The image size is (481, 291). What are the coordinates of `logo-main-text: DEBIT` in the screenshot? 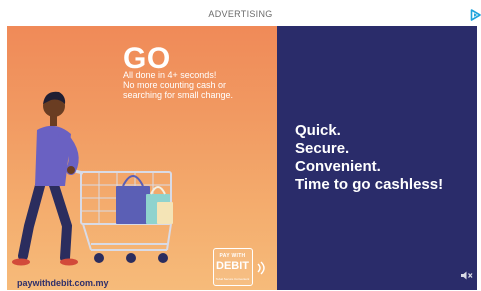 It's located at (232, 266).